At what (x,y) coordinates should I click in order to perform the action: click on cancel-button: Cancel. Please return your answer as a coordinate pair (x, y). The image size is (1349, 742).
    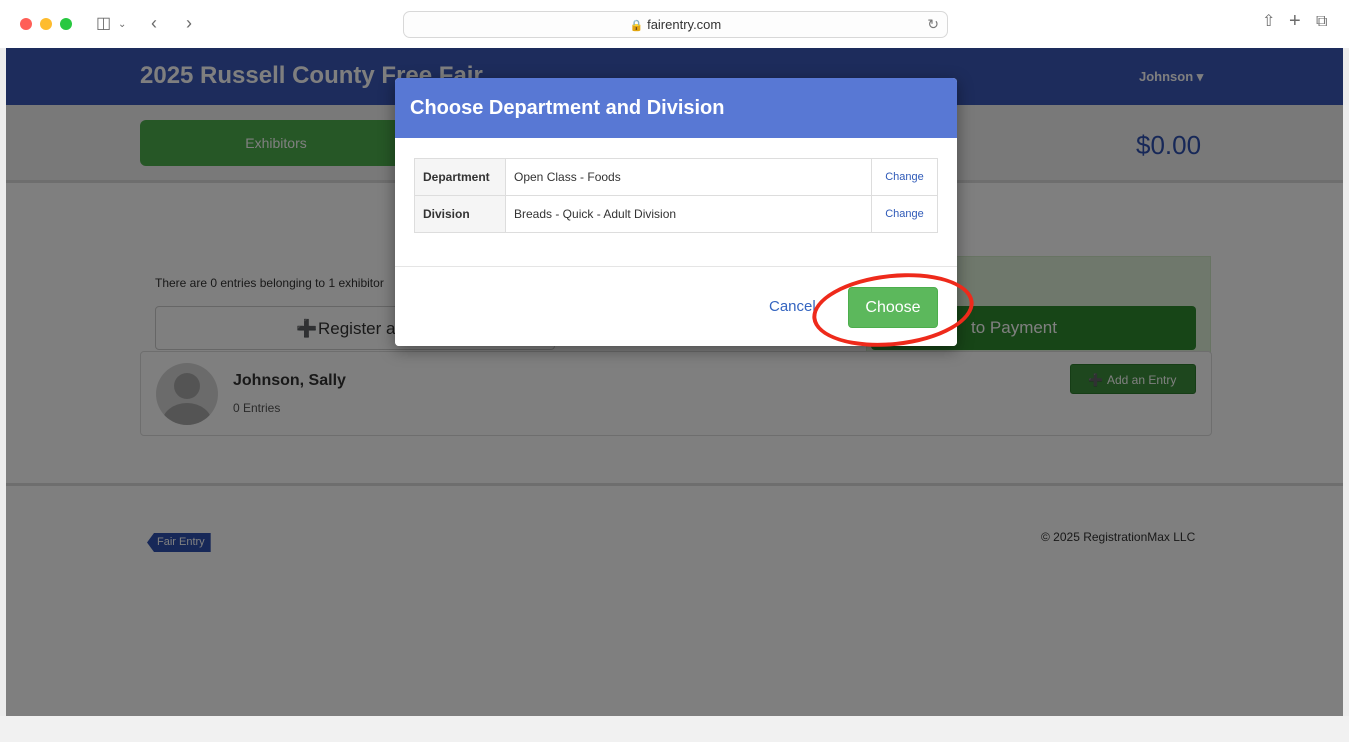
    Looking at the image, I should click on (792, 306).